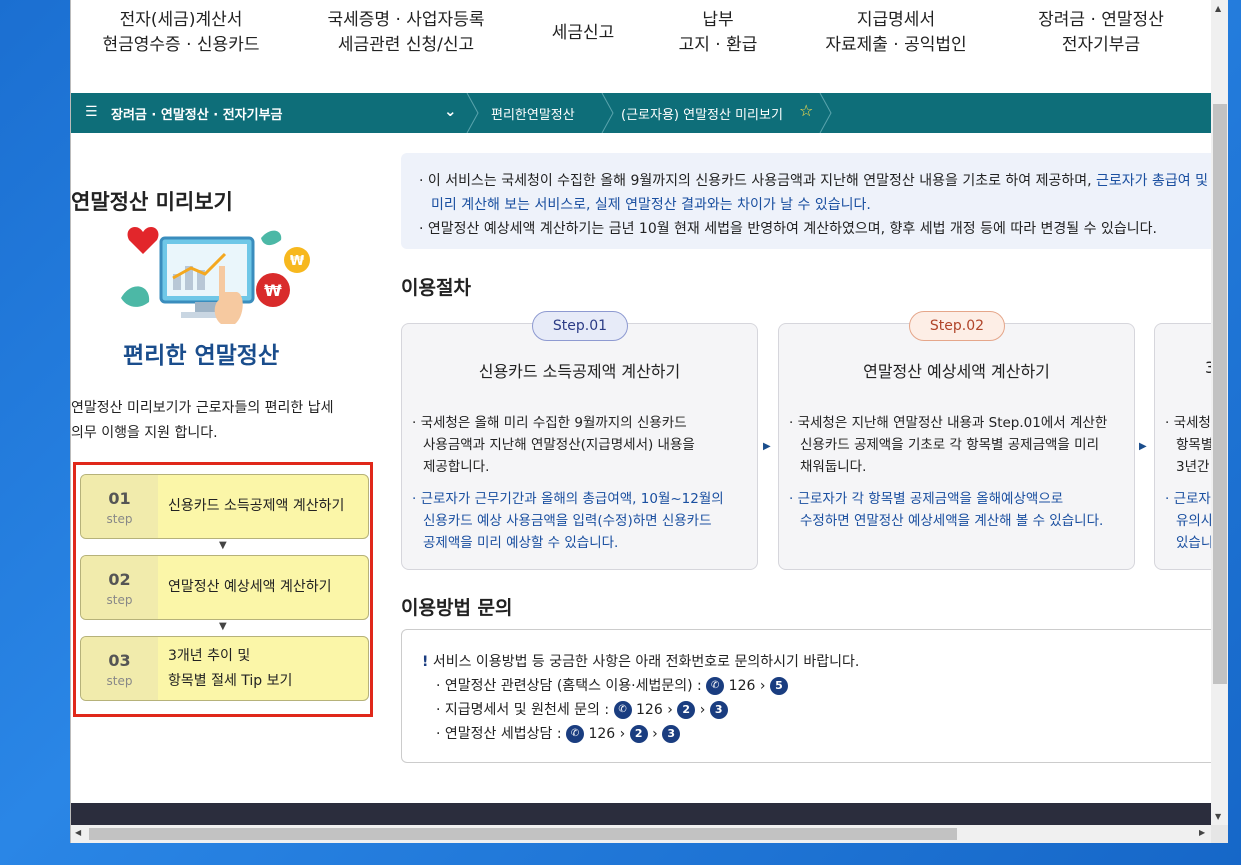  I want to click on breadcrumb-item-current-page: (근로자용) 연말정산 미리보기, so click(702, 115).